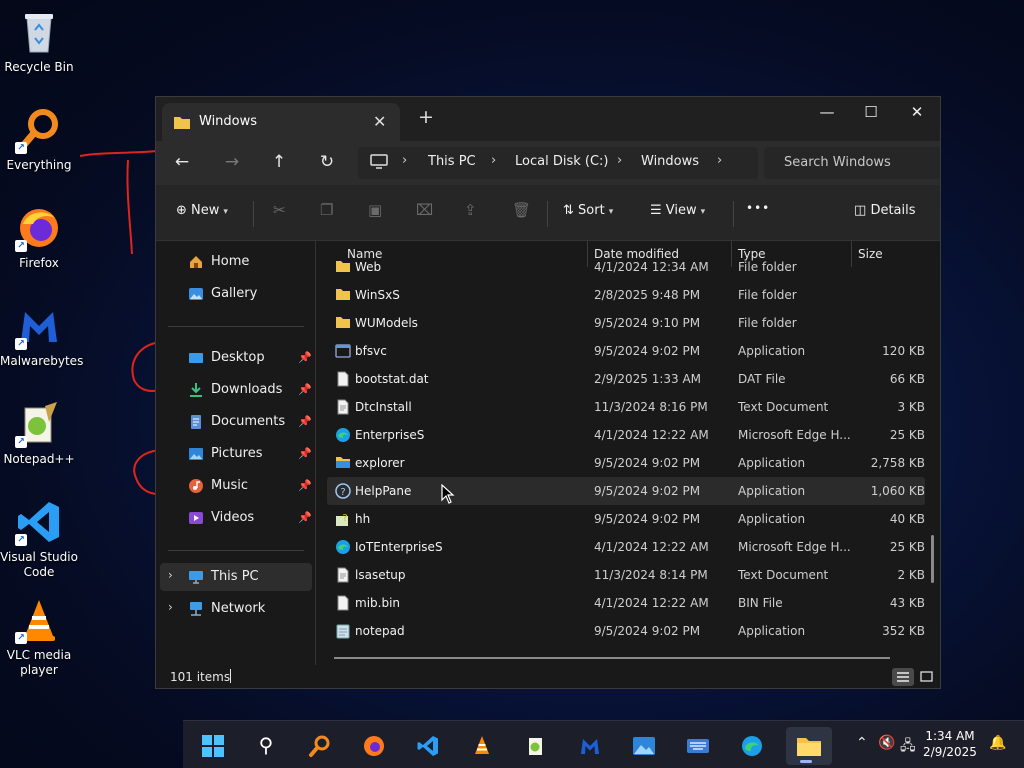 The height and width of the screenshot is (768, 1024). What do you see at coordinates (424, 210) in the screenshot?
I see `rename-icon: ⌧` at bounding box center [424, 210].